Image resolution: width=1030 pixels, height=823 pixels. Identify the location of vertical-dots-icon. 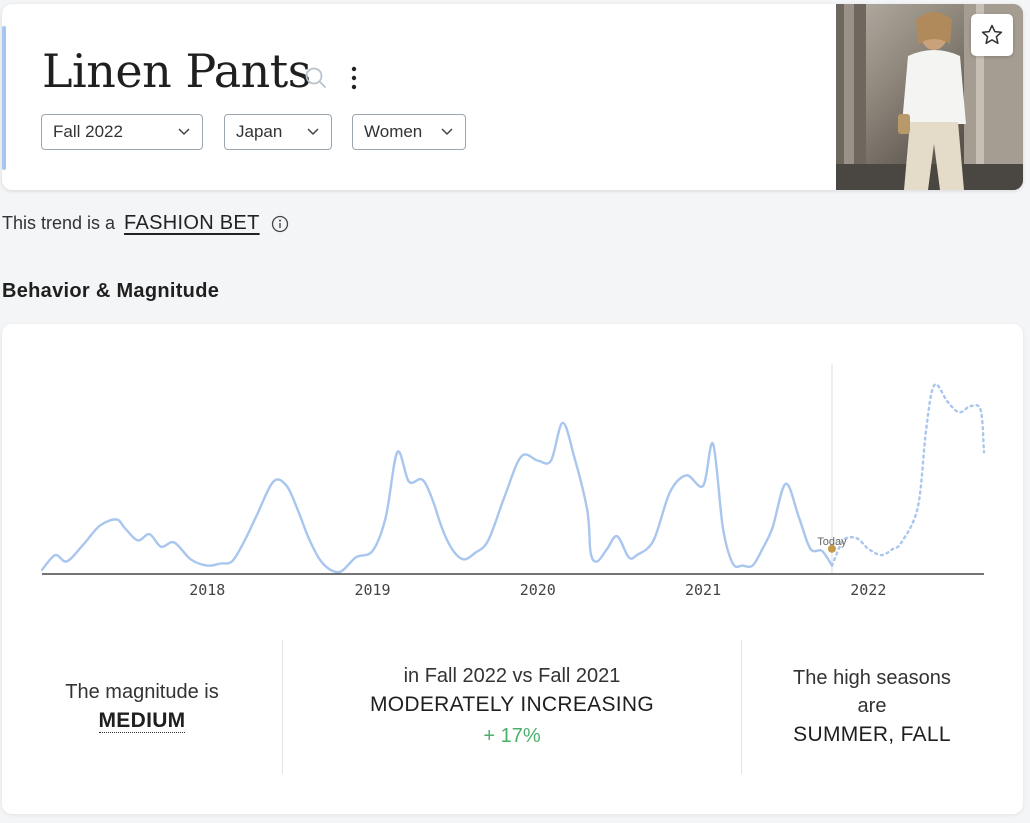
(354, 78).